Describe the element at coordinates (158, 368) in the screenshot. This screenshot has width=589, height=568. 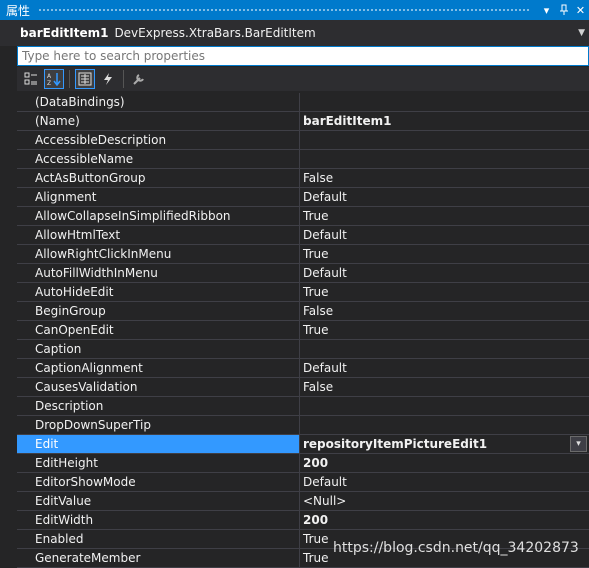
I see `property-name: CaptionAlignment` at that location.